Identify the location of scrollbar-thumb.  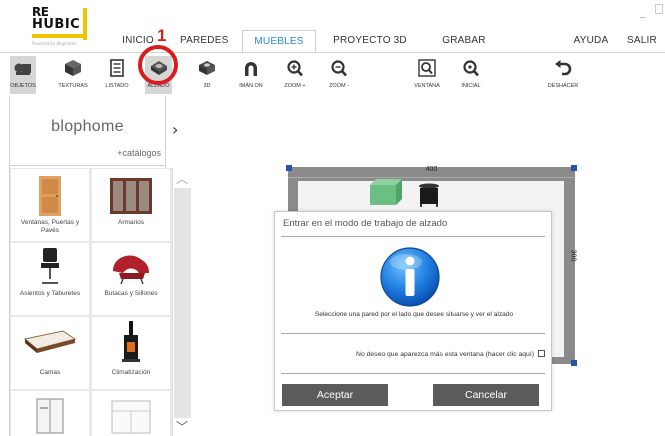
(182, 303).